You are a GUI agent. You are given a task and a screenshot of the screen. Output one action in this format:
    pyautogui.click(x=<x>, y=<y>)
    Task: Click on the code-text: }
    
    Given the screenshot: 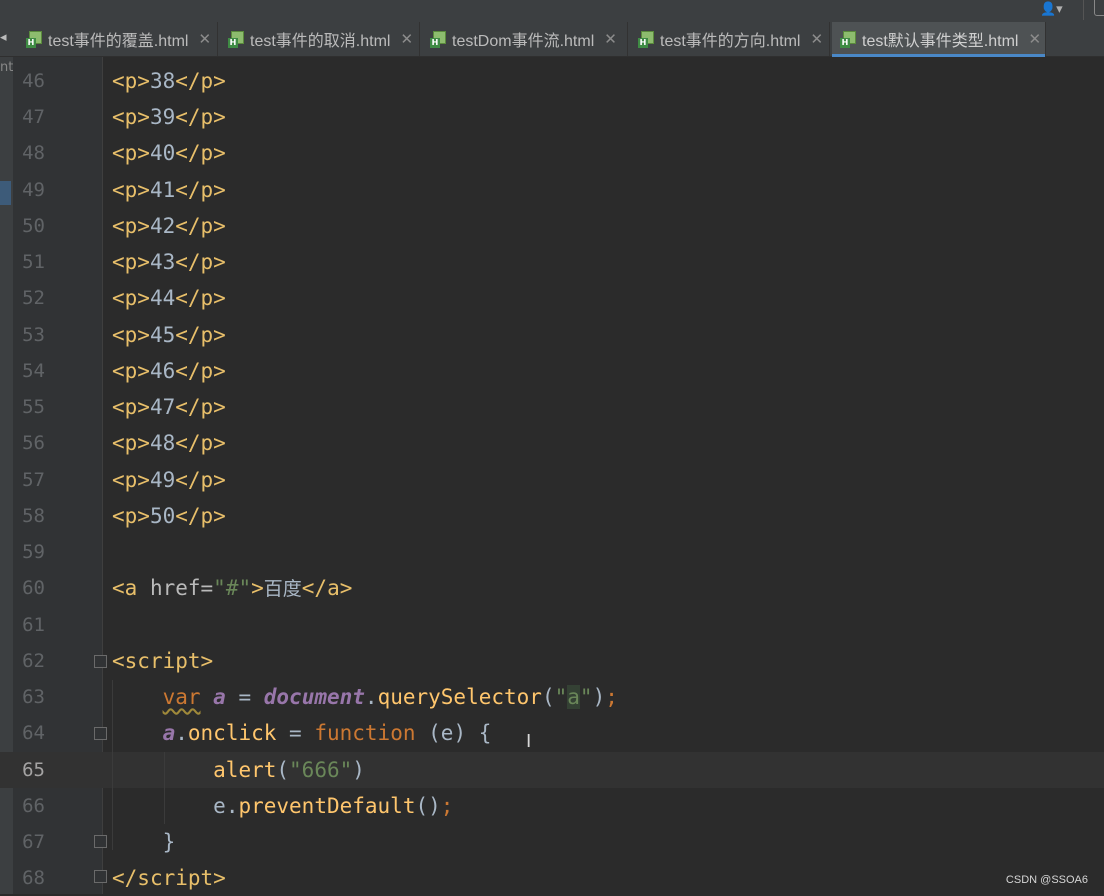 What is the action you would take?
    pyautogui.click(x=169, y=842)
    